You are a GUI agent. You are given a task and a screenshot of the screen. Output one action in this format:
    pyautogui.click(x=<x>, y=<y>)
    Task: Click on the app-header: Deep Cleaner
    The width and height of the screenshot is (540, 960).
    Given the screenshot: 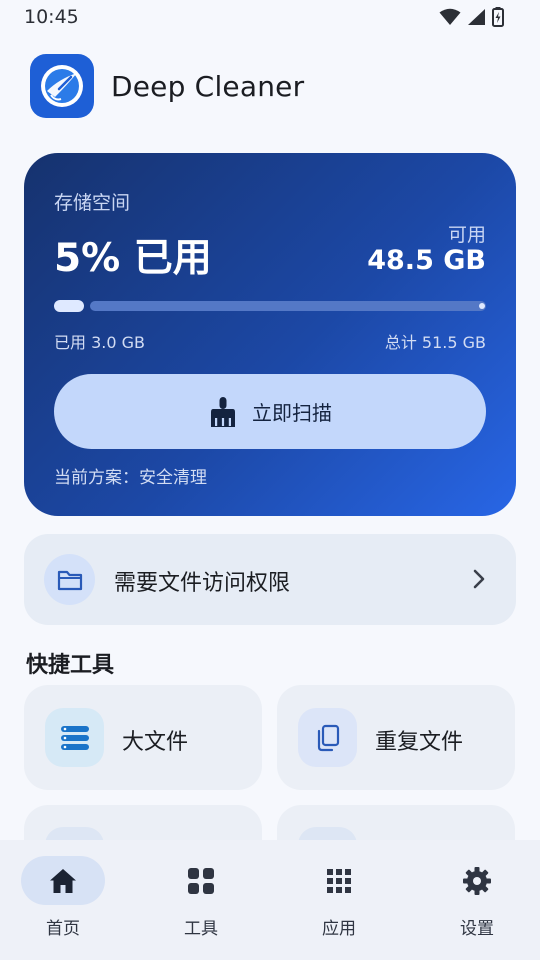 What is the action you would take?
    pyautogui.click(x=167, y=86)
    